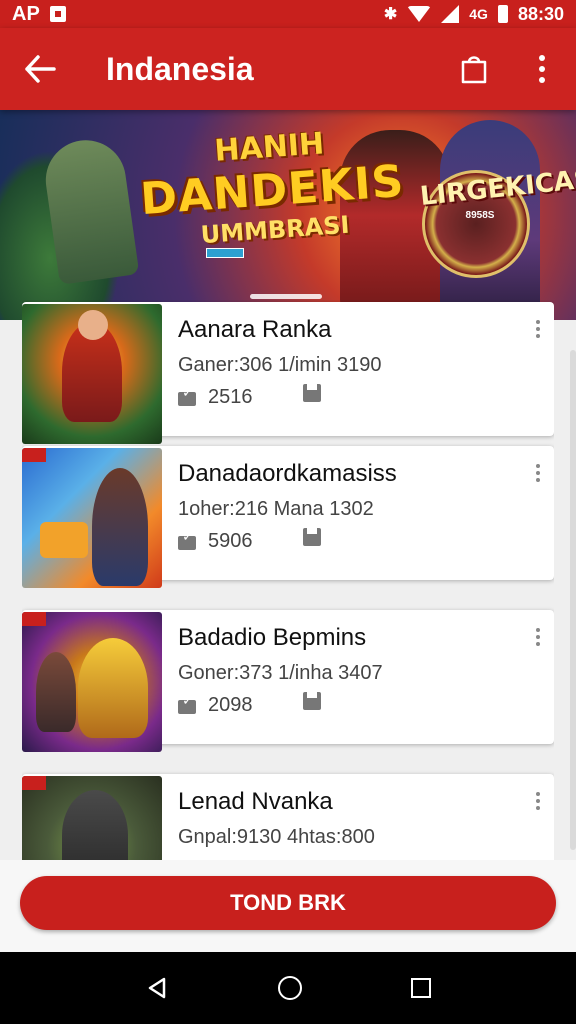  Describe the element at coordinates (480, 215) in the screenshot. I see `banner-badge-sub: 8958S` at that location.